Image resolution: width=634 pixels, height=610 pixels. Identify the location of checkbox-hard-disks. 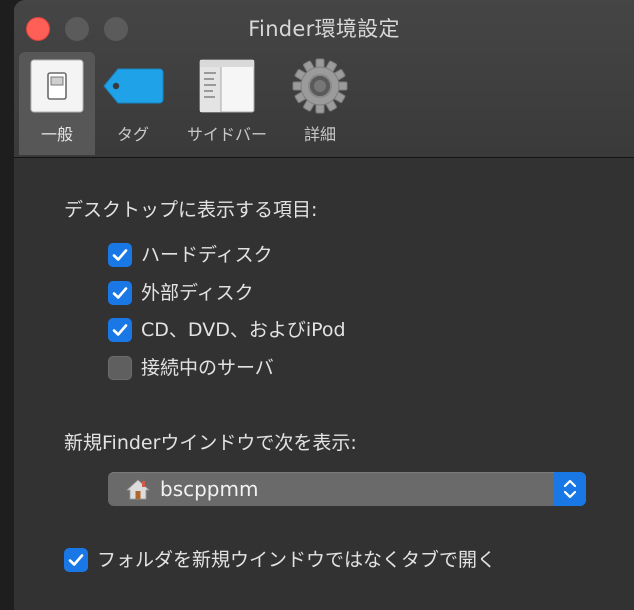
(120, 255).